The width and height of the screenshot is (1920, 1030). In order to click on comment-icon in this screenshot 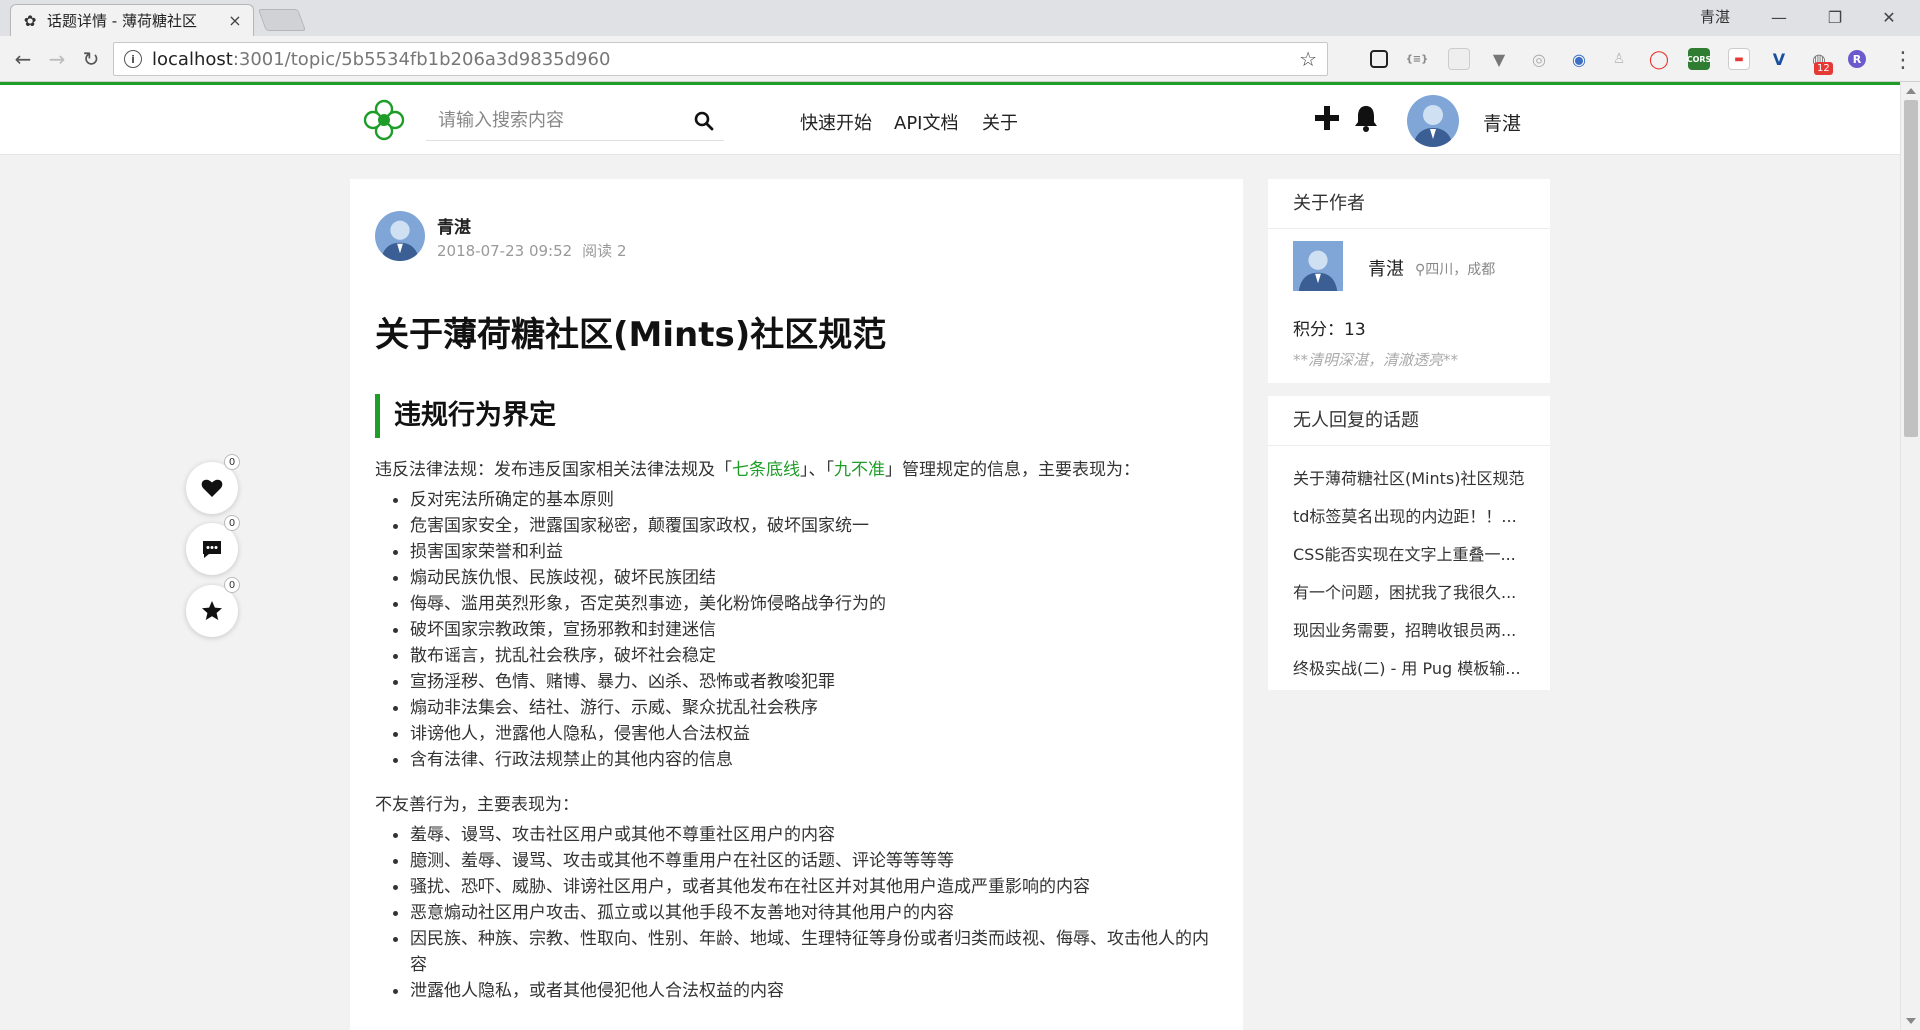, I will do `click(212, 549)`.